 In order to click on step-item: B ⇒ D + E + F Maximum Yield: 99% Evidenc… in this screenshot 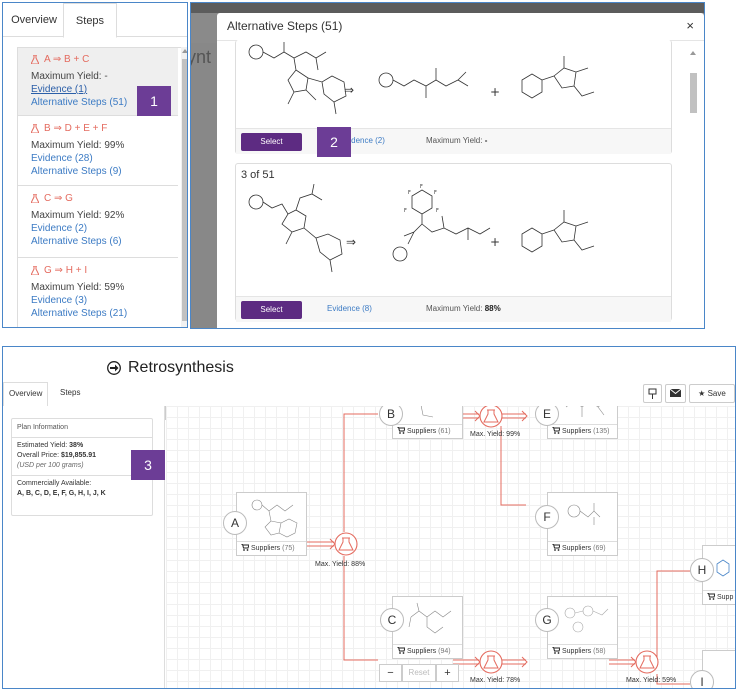, I will do `click(98, 151)`.